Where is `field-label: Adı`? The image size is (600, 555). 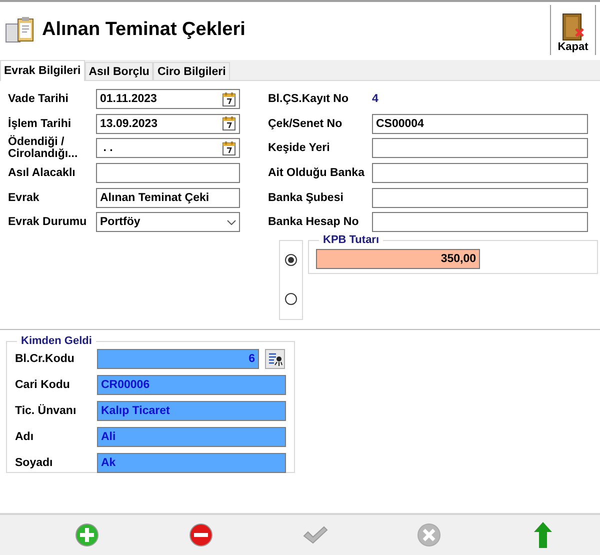 field-label: Adı is located at coordinates (25, 436).